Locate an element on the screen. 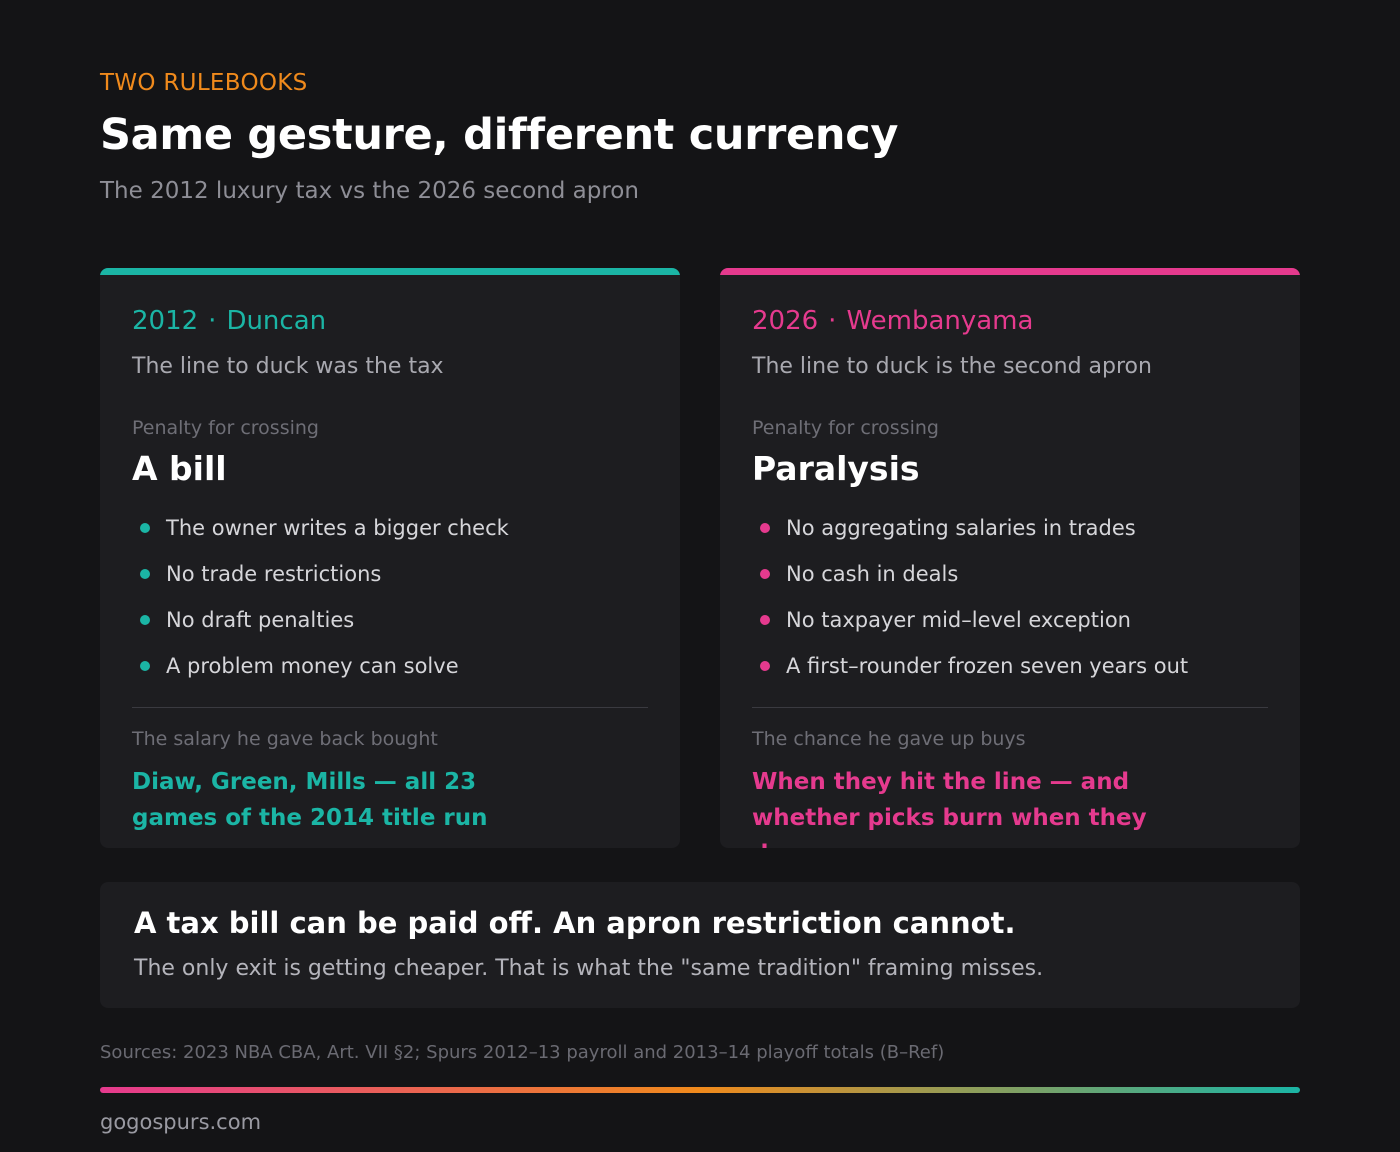  list-item-text: No trade restrictions is located at coordinates (274, 574).